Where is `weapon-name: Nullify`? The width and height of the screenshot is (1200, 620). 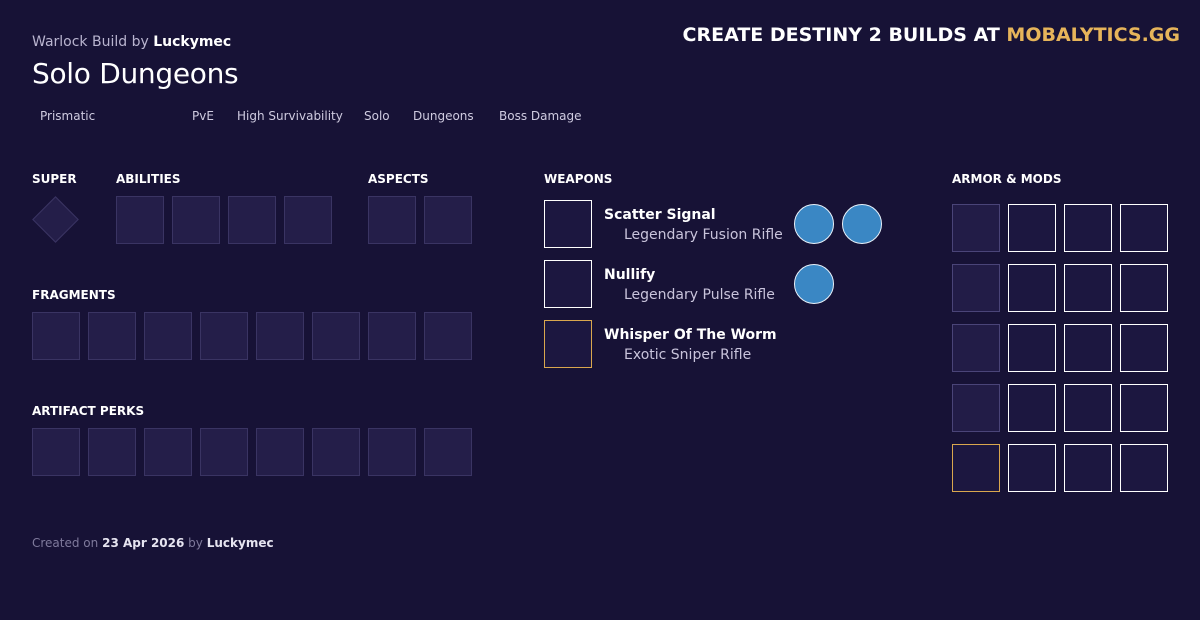
weapon-name: Nullify is located at coordinates (630, 275).